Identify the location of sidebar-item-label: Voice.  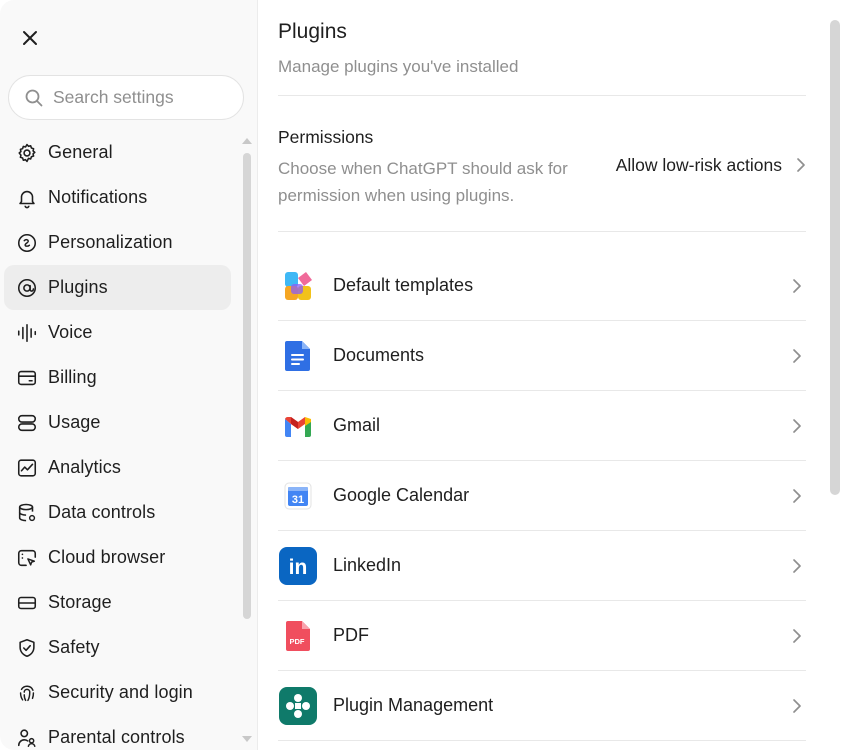
(70, 332).